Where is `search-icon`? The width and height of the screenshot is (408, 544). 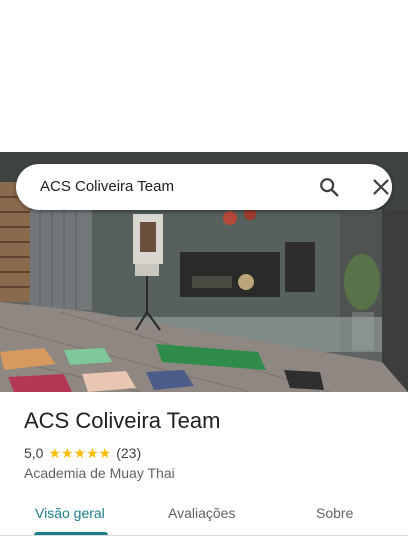 search-icon is located at coordinates (329, 187).